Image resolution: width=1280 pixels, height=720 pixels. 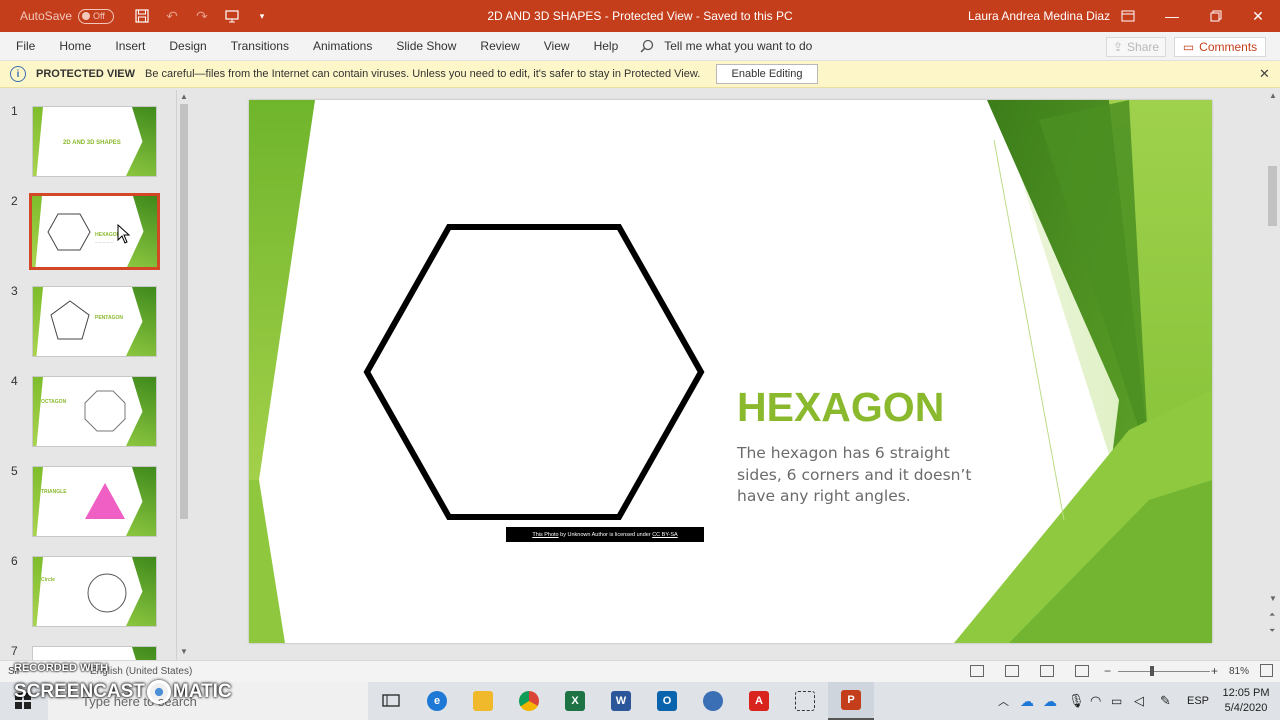 What do you see at coordinates (640, 671) in the screenshot?
I see `status-bar: Sli English (United States) − + 81%` at bounding box center [640, 671].